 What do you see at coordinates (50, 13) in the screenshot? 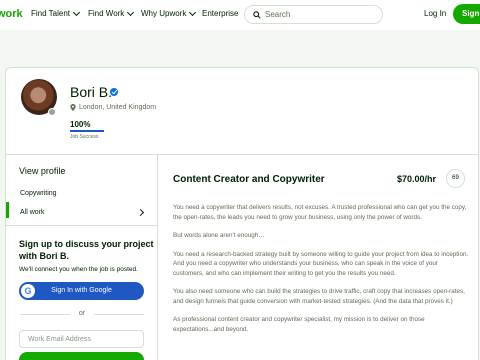
I see `nav-find-talent-label: Find Talent` at bounding box center [50, 13].